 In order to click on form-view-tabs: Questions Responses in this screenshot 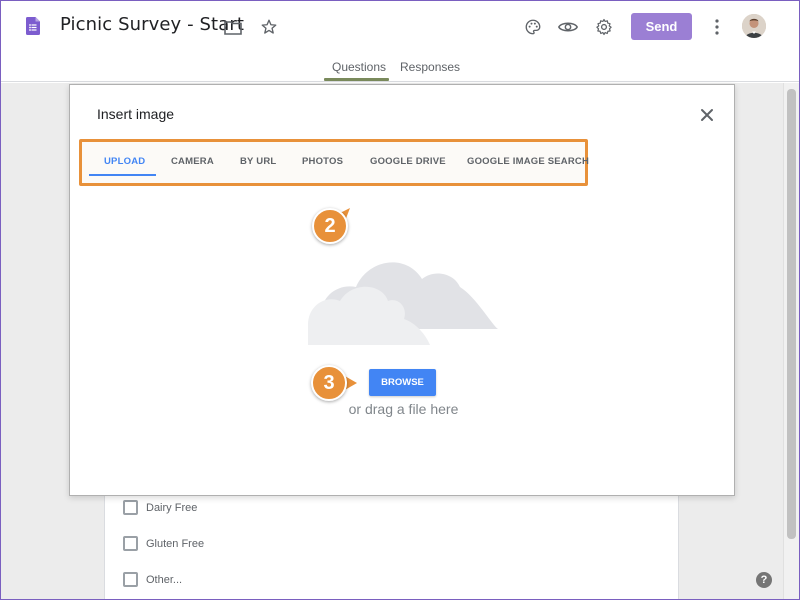, I will do `click(400, 69)`.